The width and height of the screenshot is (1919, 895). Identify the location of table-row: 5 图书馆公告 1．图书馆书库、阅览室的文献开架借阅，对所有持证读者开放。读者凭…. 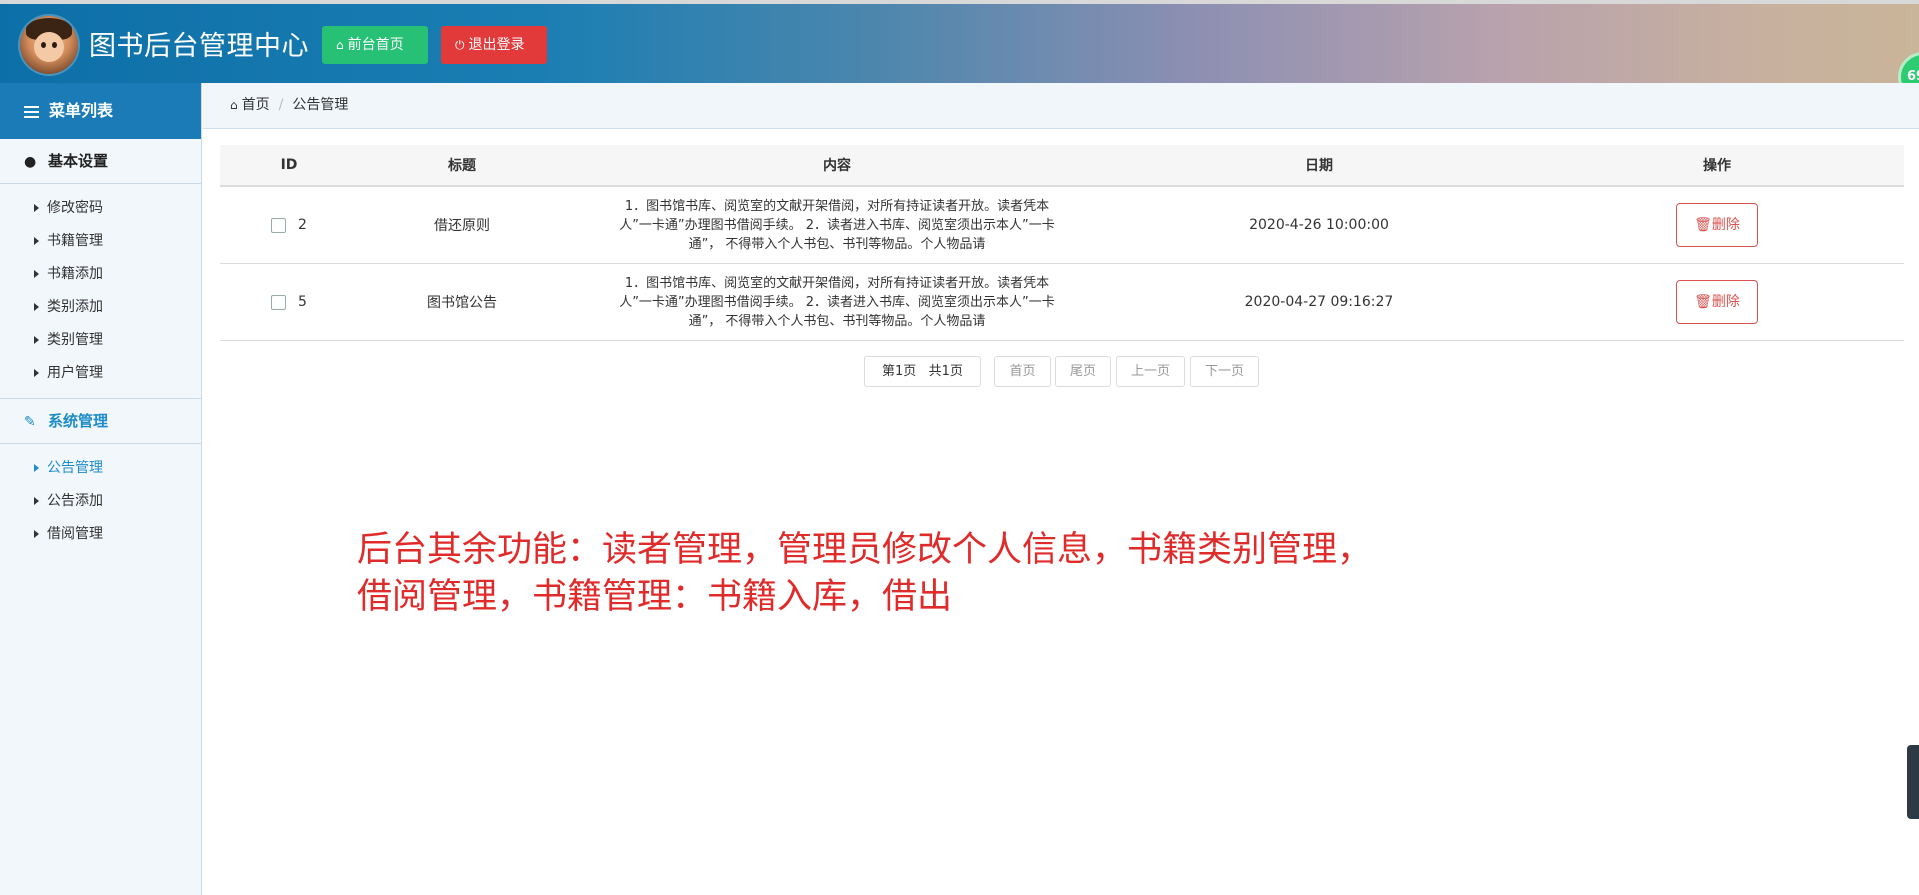
(1062, 302).